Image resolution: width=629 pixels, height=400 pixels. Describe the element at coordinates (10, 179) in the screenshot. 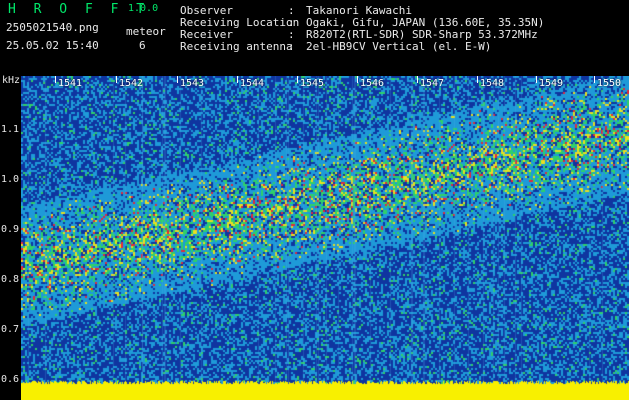

I see `y-tick-label: 1.0` at that location.